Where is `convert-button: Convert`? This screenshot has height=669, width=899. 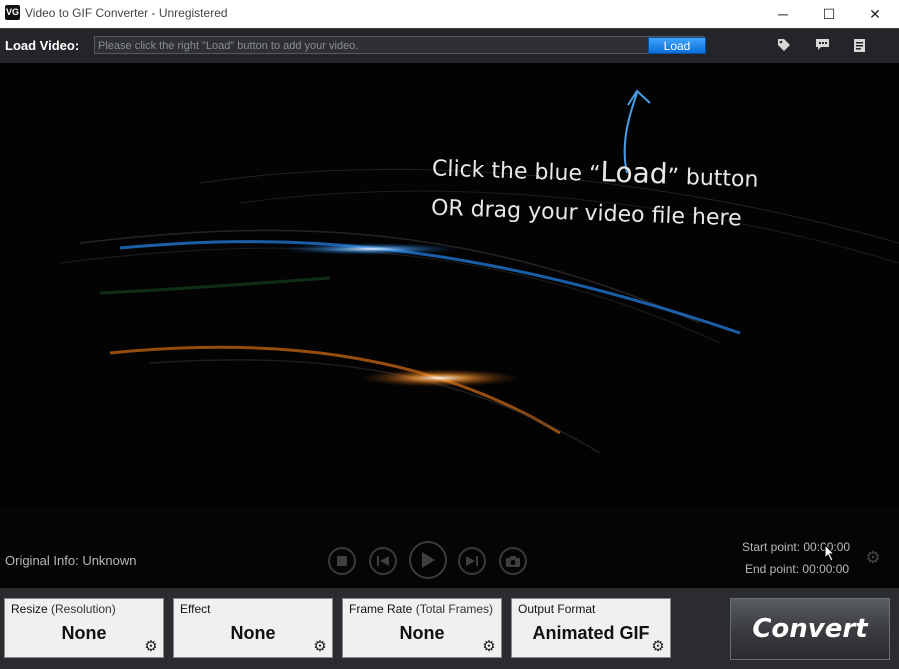 convert-button: Convert is located at coordinates (810, 629).